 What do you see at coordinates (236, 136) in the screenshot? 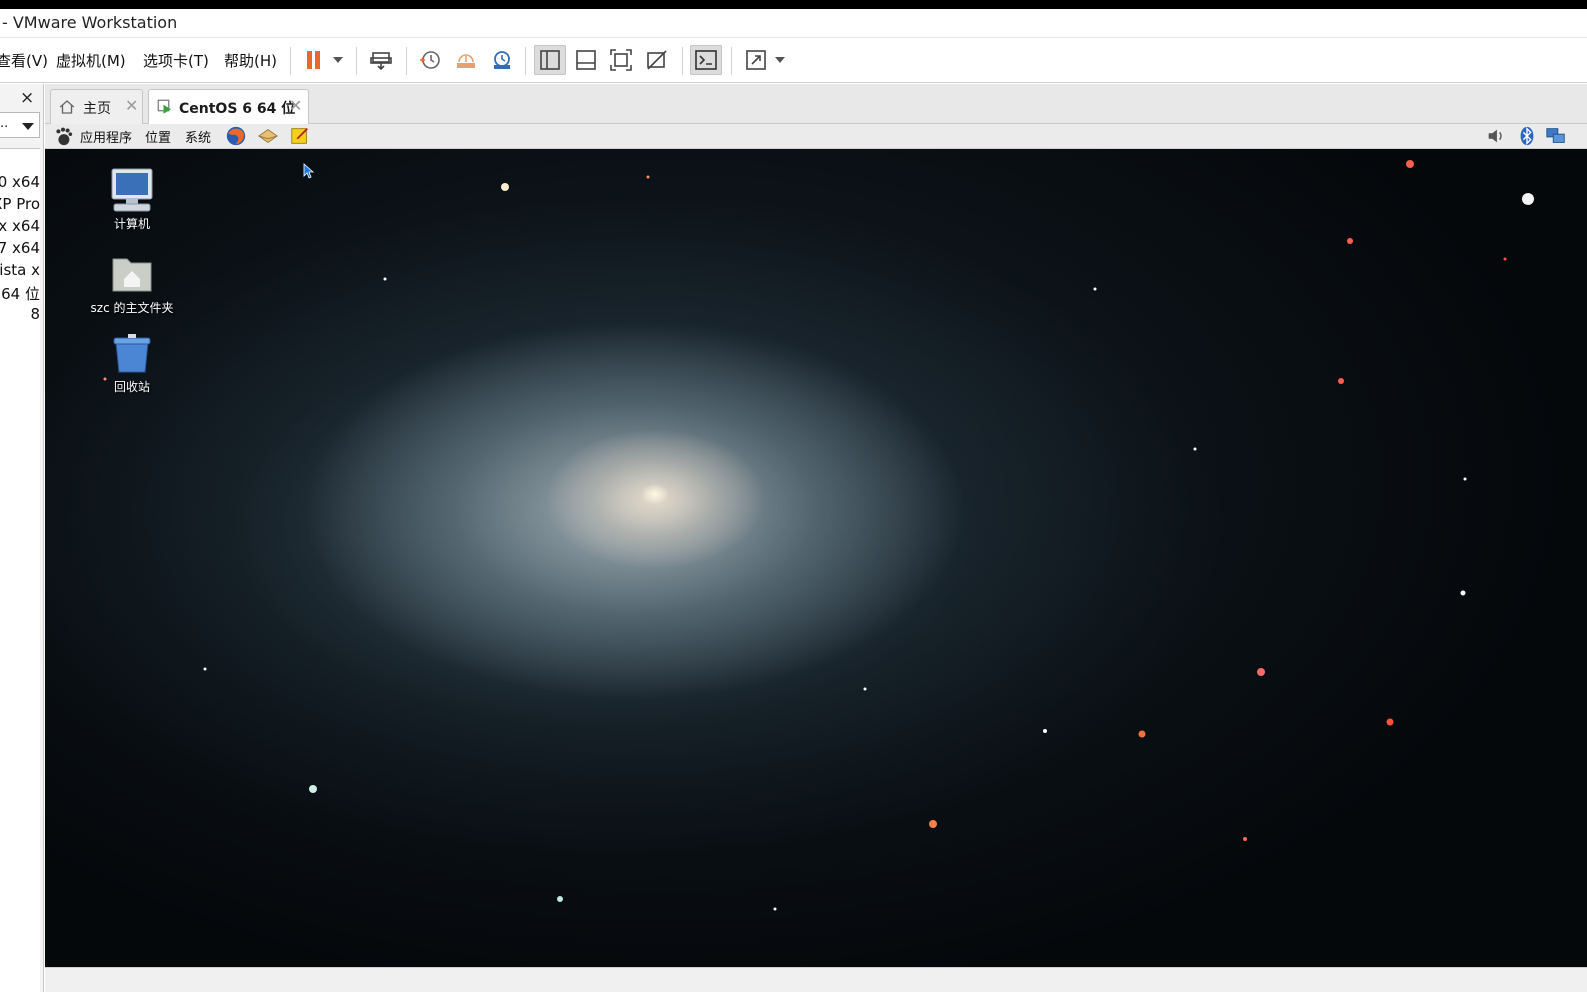
I see `firefox-icon` at bounding box center [236, 136].